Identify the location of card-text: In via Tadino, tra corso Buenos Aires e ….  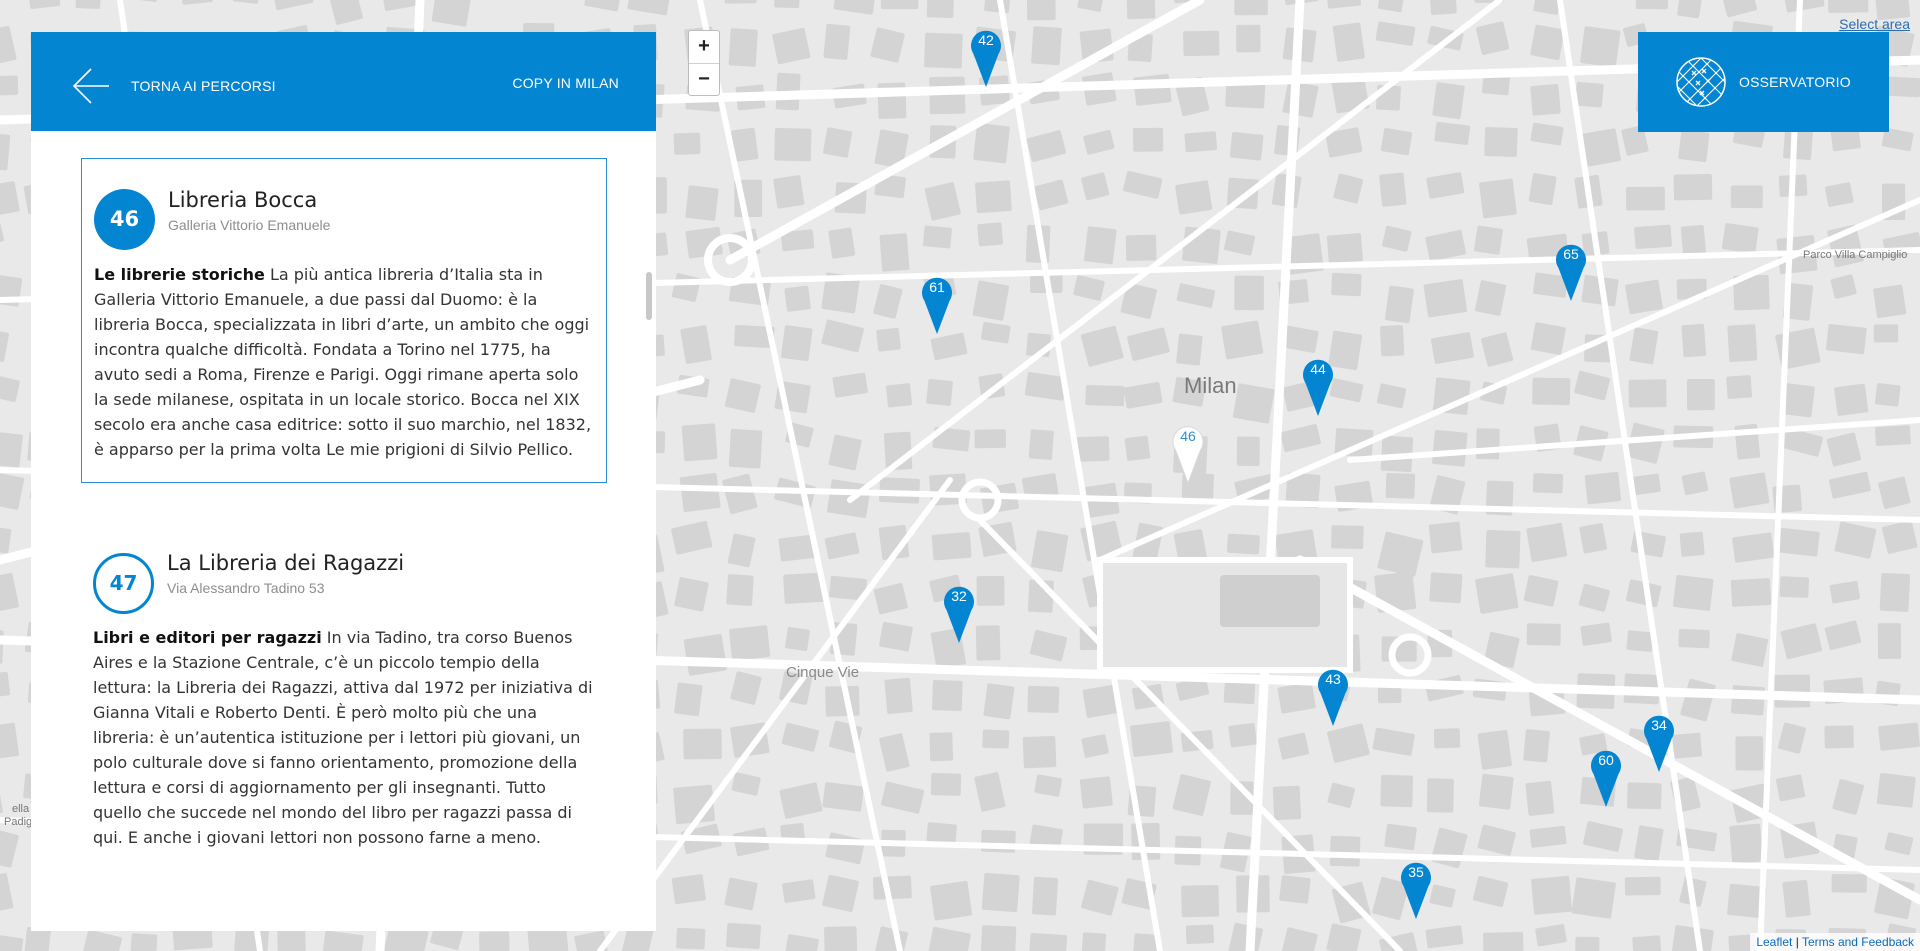
(343, 737).